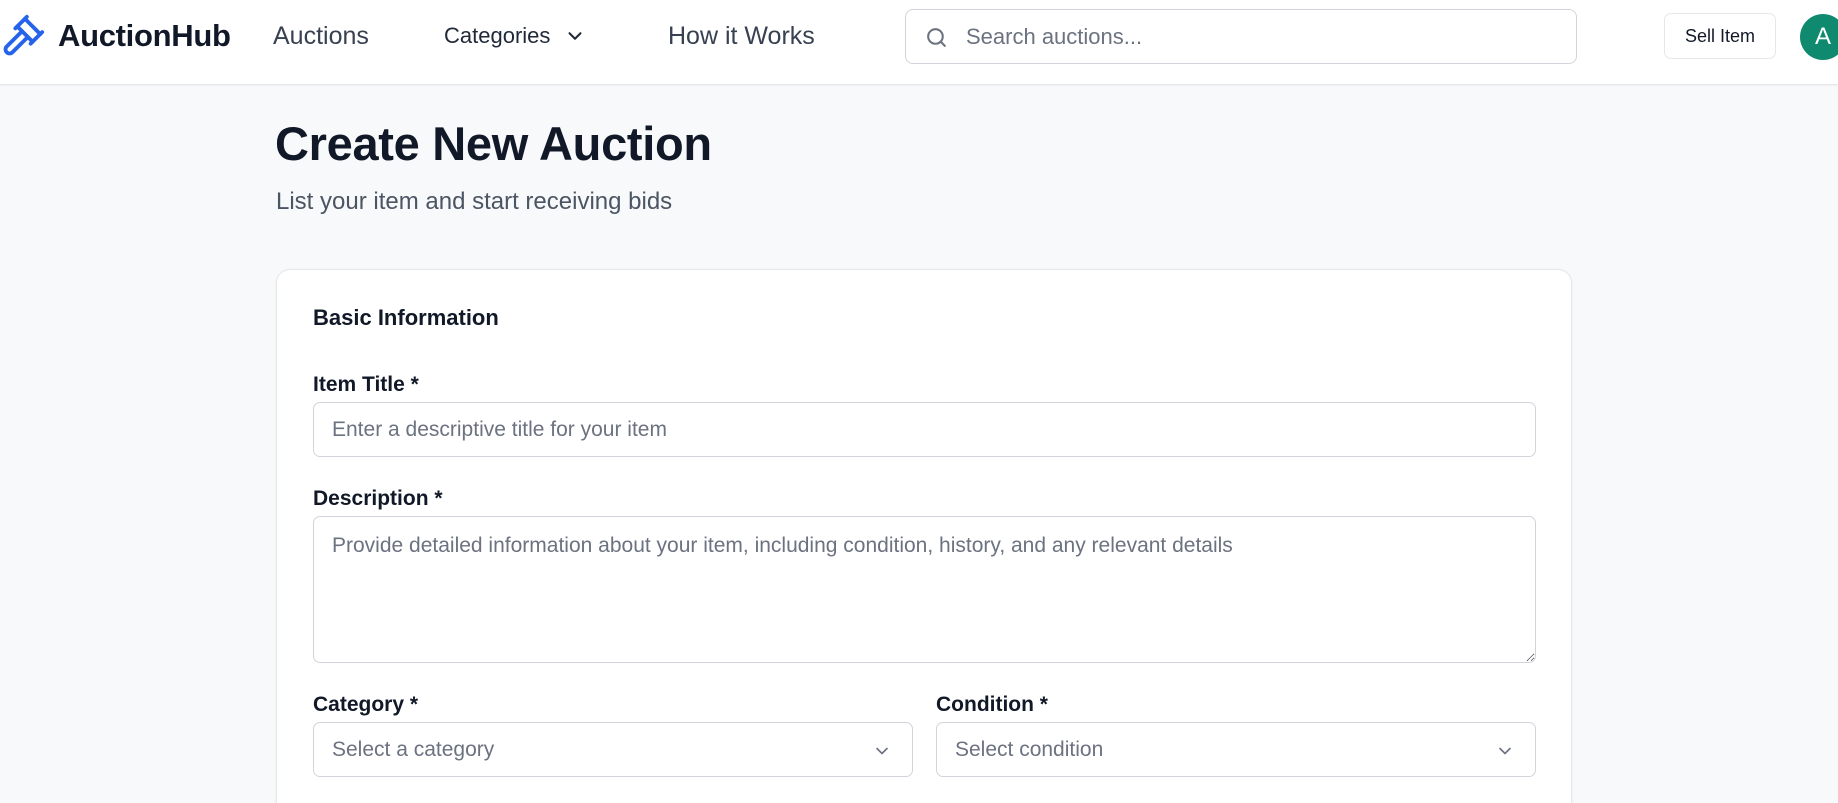 The height and width of the screenshot is (803, 1838). Describe the element at coordinates (1029, 749) in the screenshot. I see `condition-select-placeholder: Select condition` at that location.